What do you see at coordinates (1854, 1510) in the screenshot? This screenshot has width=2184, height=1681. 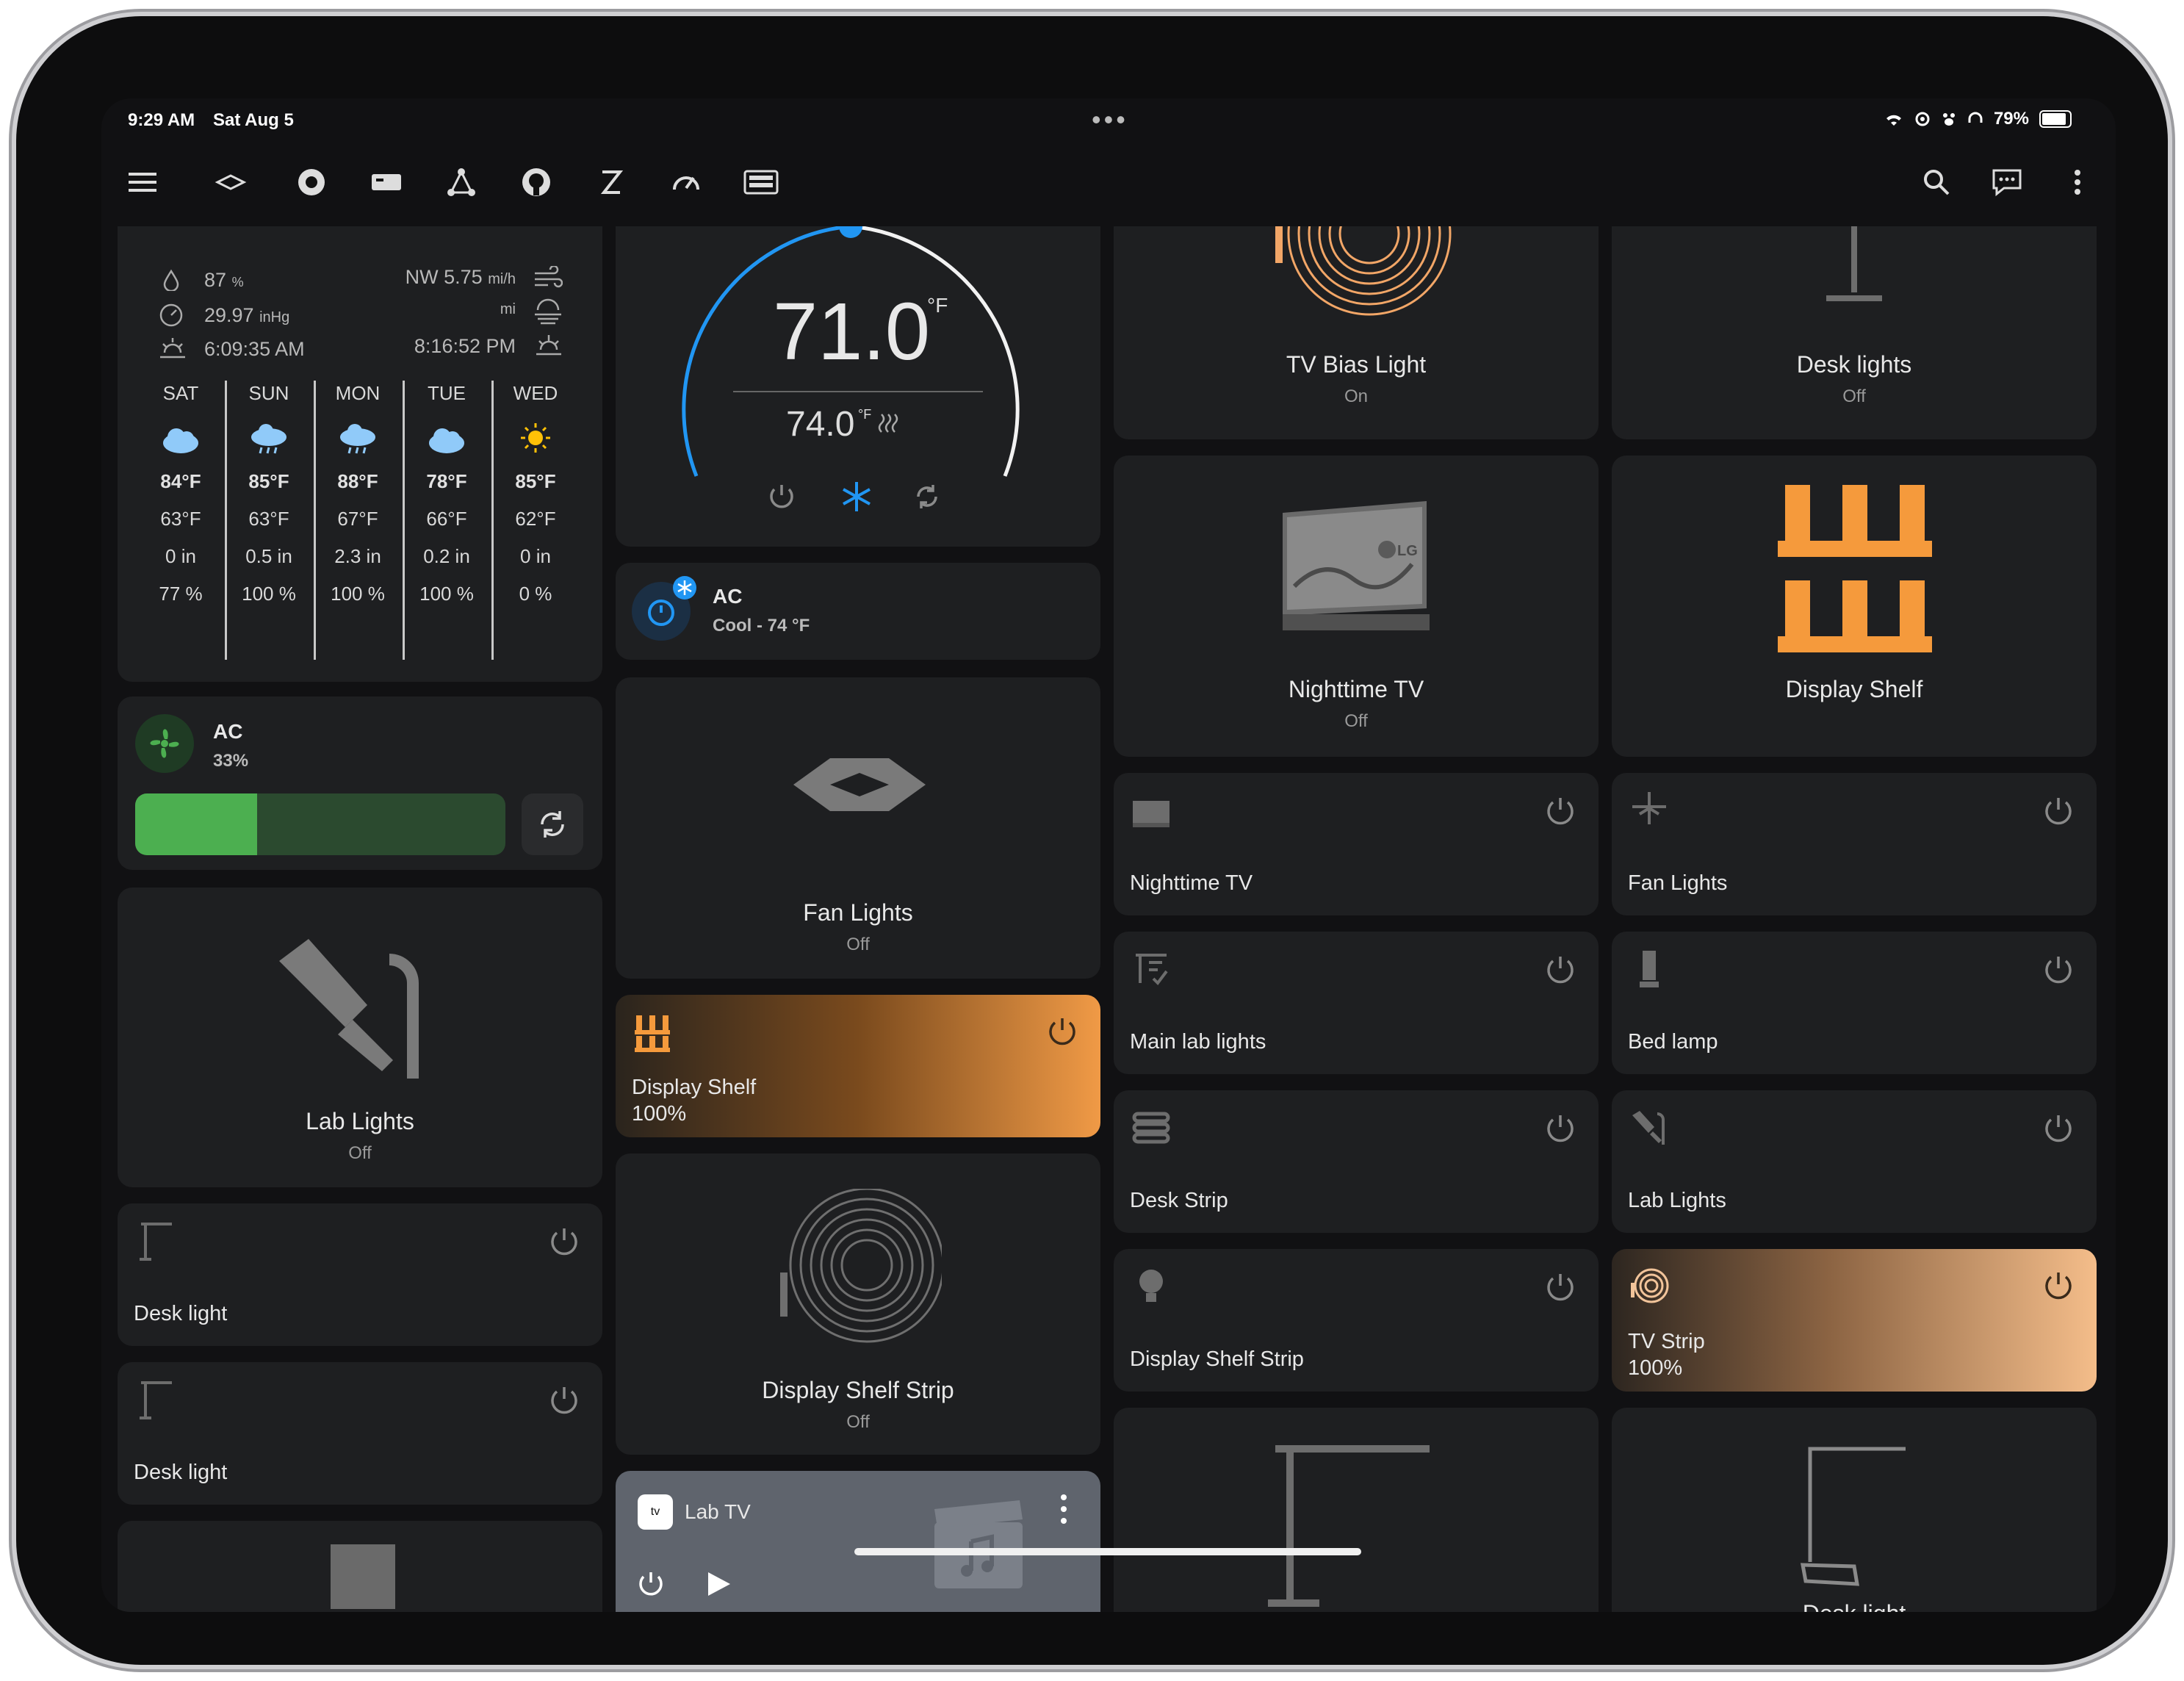 I see `desk-light-card: Desk light` at bounding box center [1854, 1510].